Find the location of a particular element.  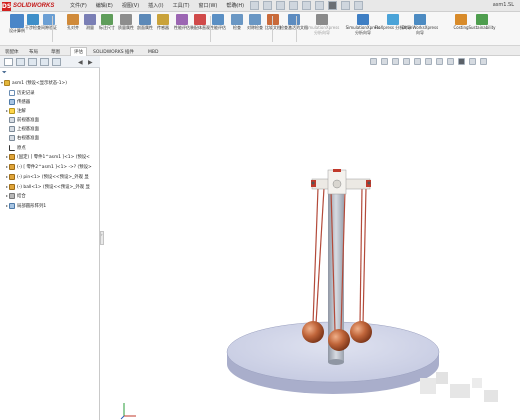

command-14-icon is located at coordinates (273, 19).